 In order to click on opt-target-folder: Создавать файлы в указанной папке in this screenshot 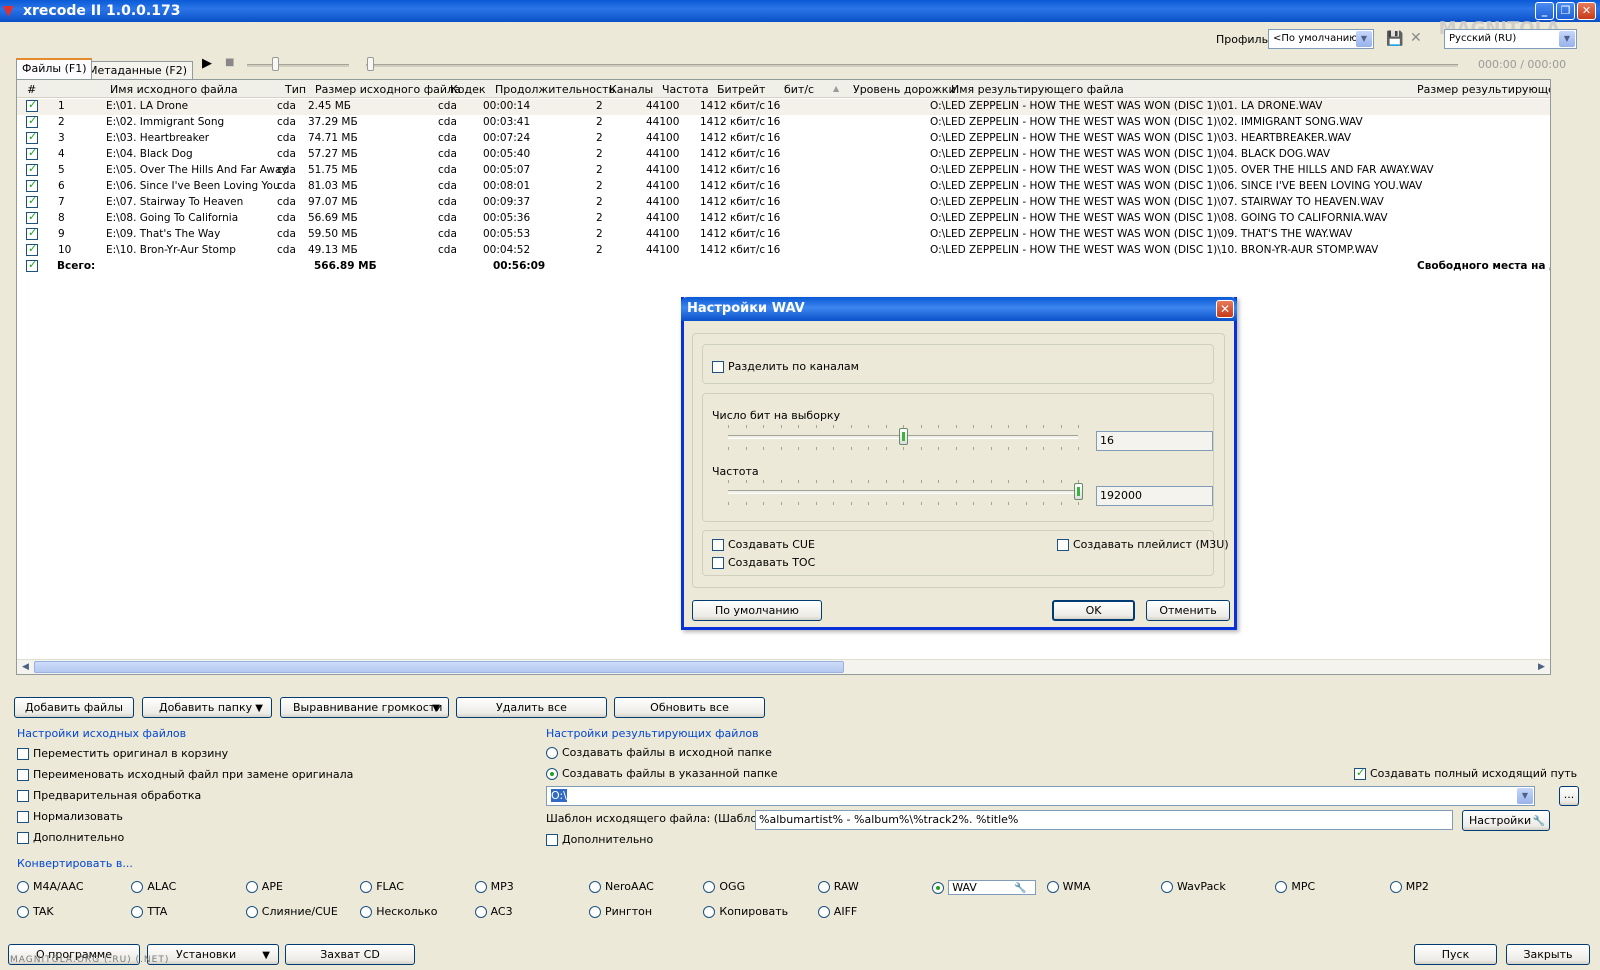, I will do `click(661, 773)`.